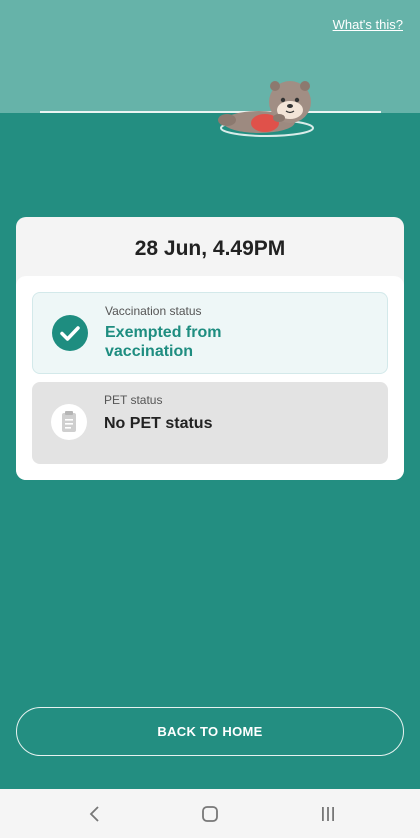 The height and width of the screenshot is (838, 420). What do you see at coordinates (210, 112) in the screenshot?
I see `waterline` at bounding box center [210, 112].